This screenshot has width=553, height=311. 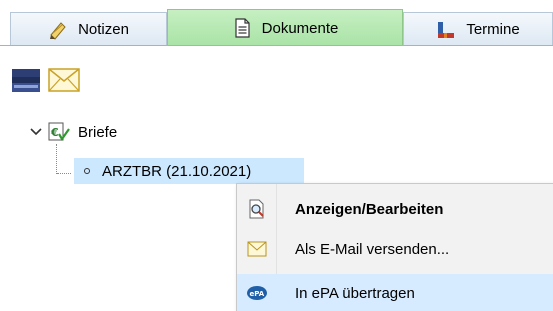 I want to click on tab-termine: Termine, so click(x=478, y=29).